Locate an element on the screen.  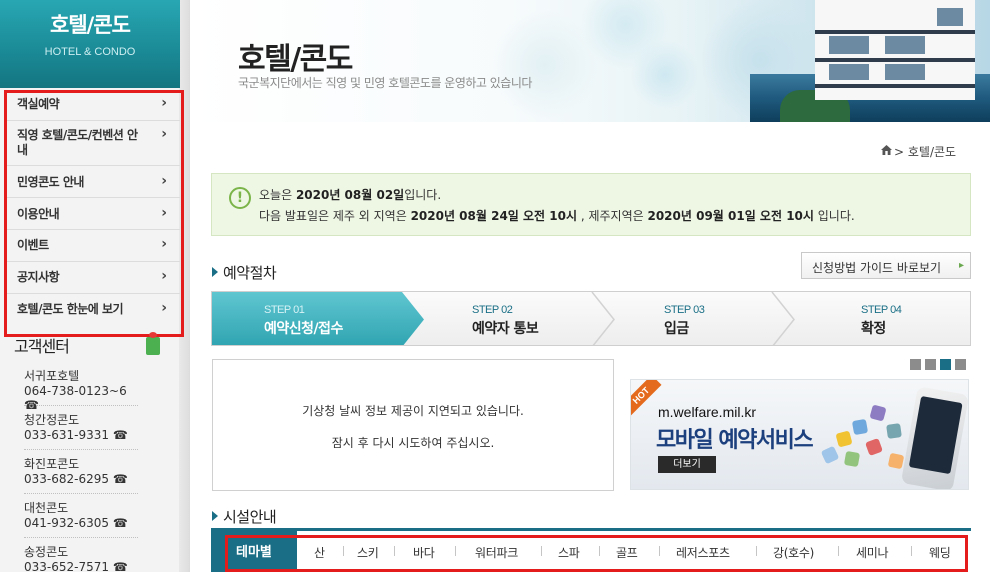
facility-name: 서귀포호텔 is located at coordinates (52, 376).